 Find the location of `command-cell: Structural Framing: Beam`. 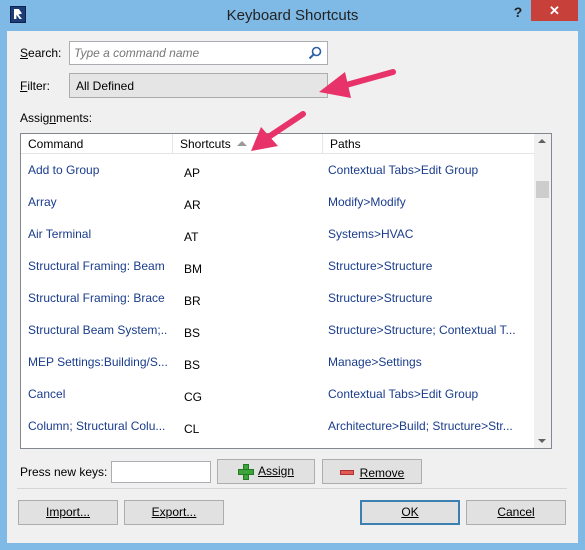

command-cell: Structural Framing: Beam is located at coordinates (96, 266).